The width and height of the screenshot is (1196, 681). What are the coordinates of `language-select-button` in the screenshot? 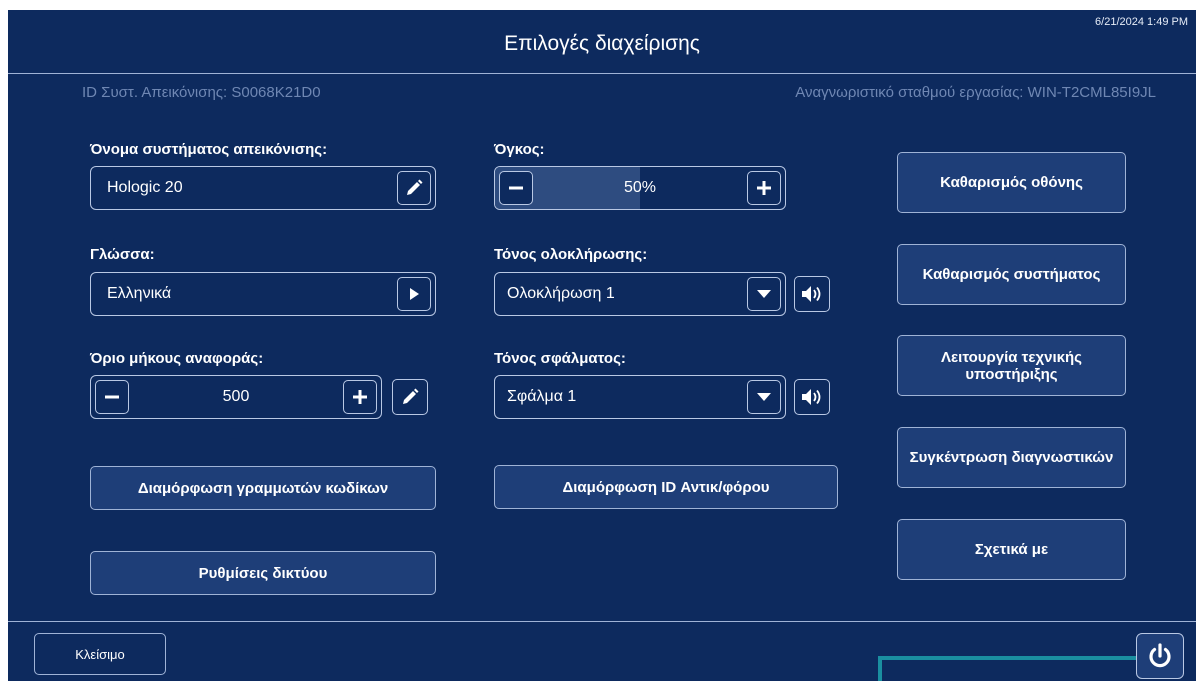 It's located at (414, 294).